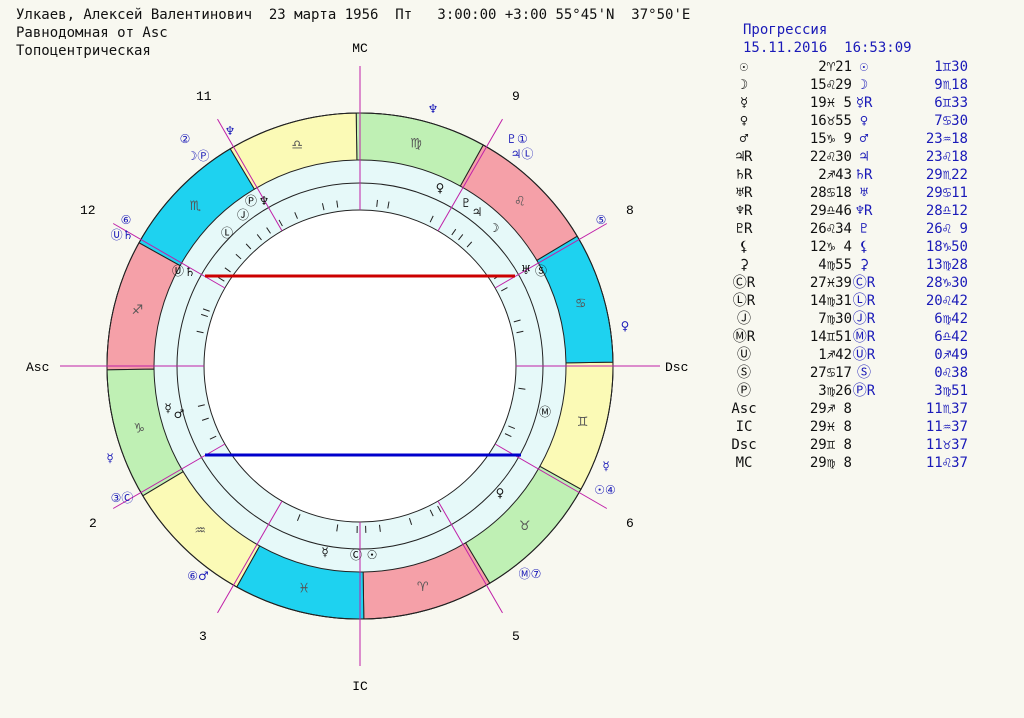 The height and width of the screenshot is (718, 1024). Describe the element at coordinates (864, 463) in the screenshot. I see `progressed-symbol` at that location.